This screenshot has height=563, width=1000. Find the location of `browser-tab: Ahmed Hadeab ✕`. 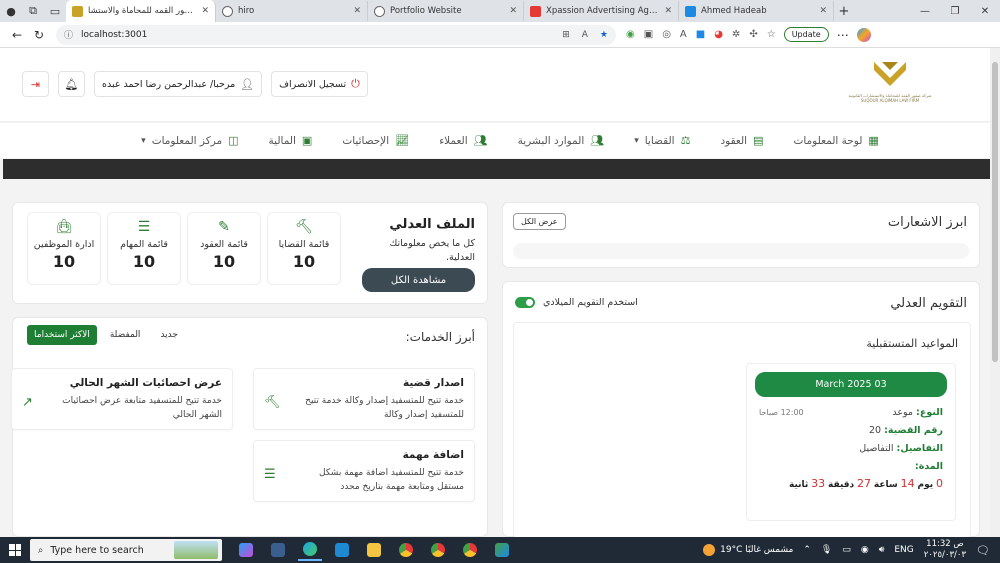

browser-tab: Ahmed Hadeab ✕ is located at coordinates (756, 11).